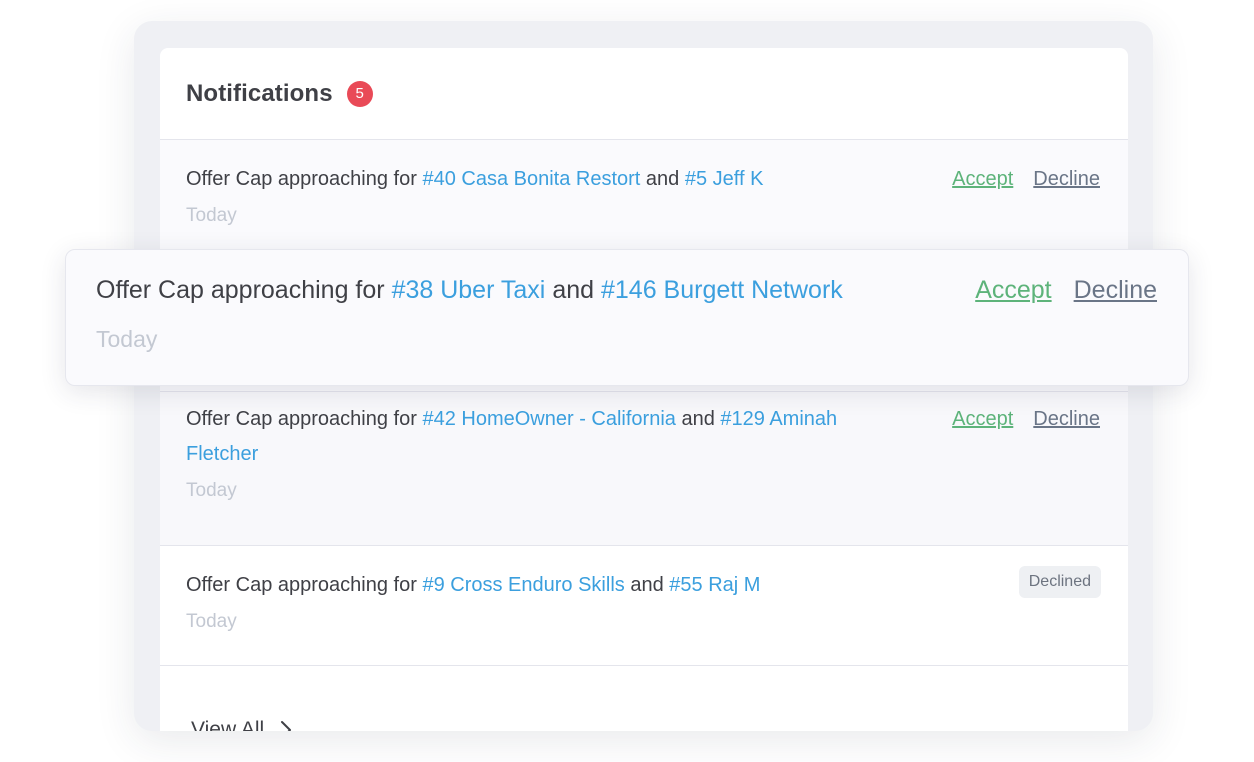  What do you see at coordinates (259, 93) in the screenshot?
I see `panel-title: Notifications` at bounding box center [259, 93].